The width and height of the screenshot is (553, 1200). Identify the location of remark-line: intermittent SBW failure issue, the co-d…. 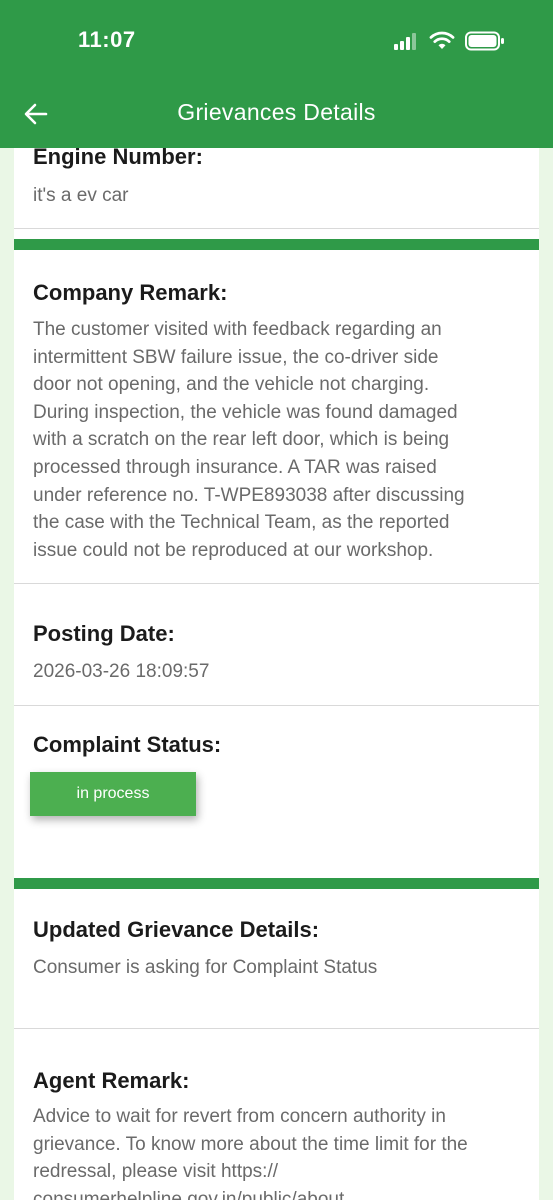
(236, 357).